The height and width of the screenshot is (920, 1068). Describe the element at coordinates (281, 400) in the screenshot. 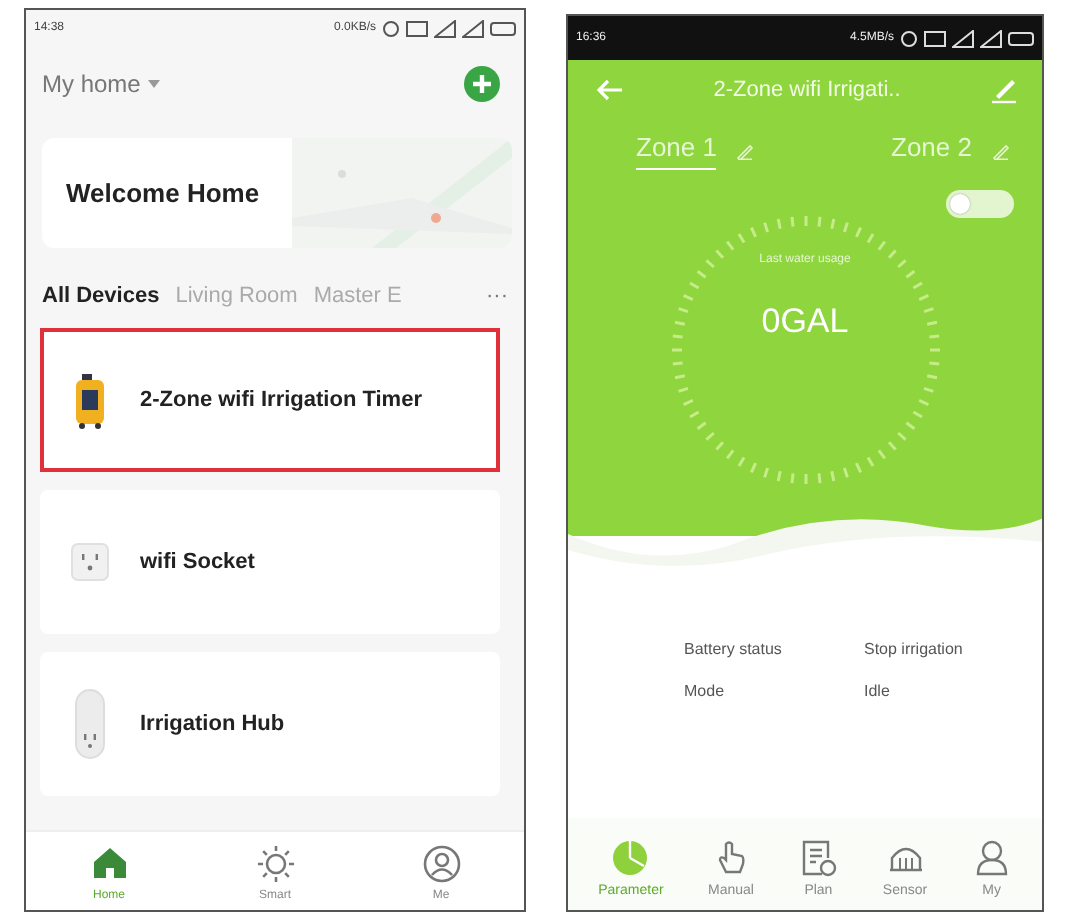

I see `device-name: 2-Zone wifi Irrigation Timer` at that location.